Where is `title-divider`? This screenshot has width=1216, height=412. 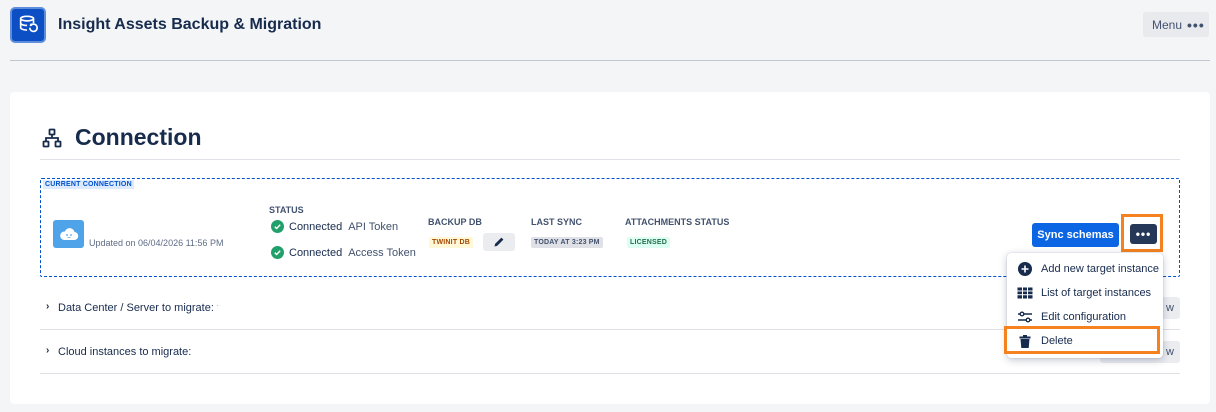
title-divider is located at coordinates (610, 159).